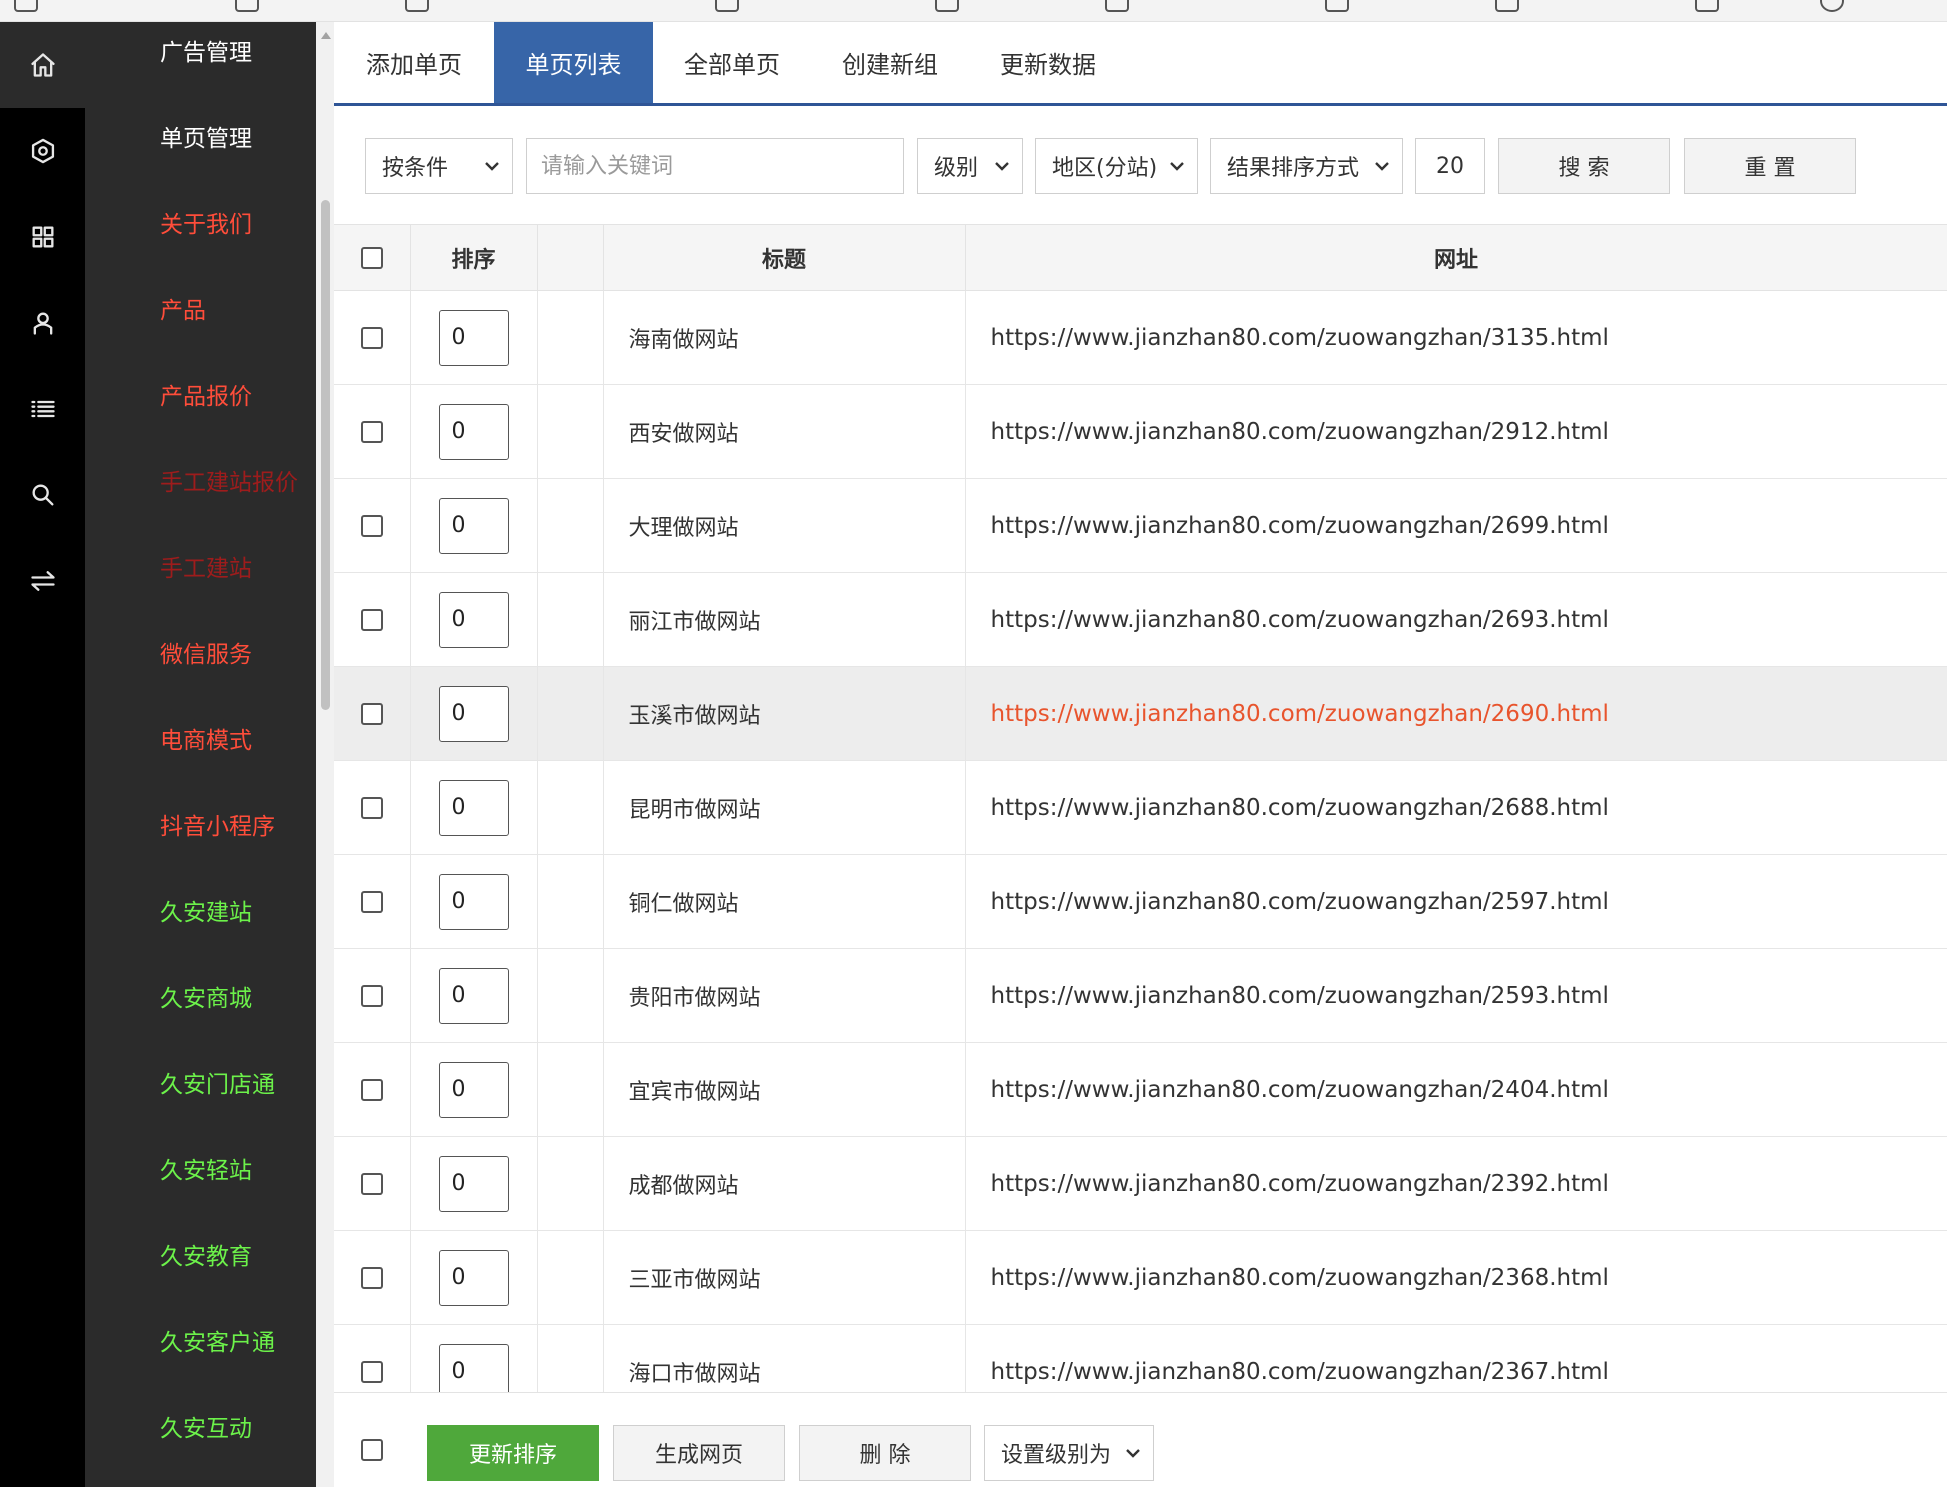  Describe the element at coordinates (1450, 166) in the screenshot. I see `page-size-input` at that location.